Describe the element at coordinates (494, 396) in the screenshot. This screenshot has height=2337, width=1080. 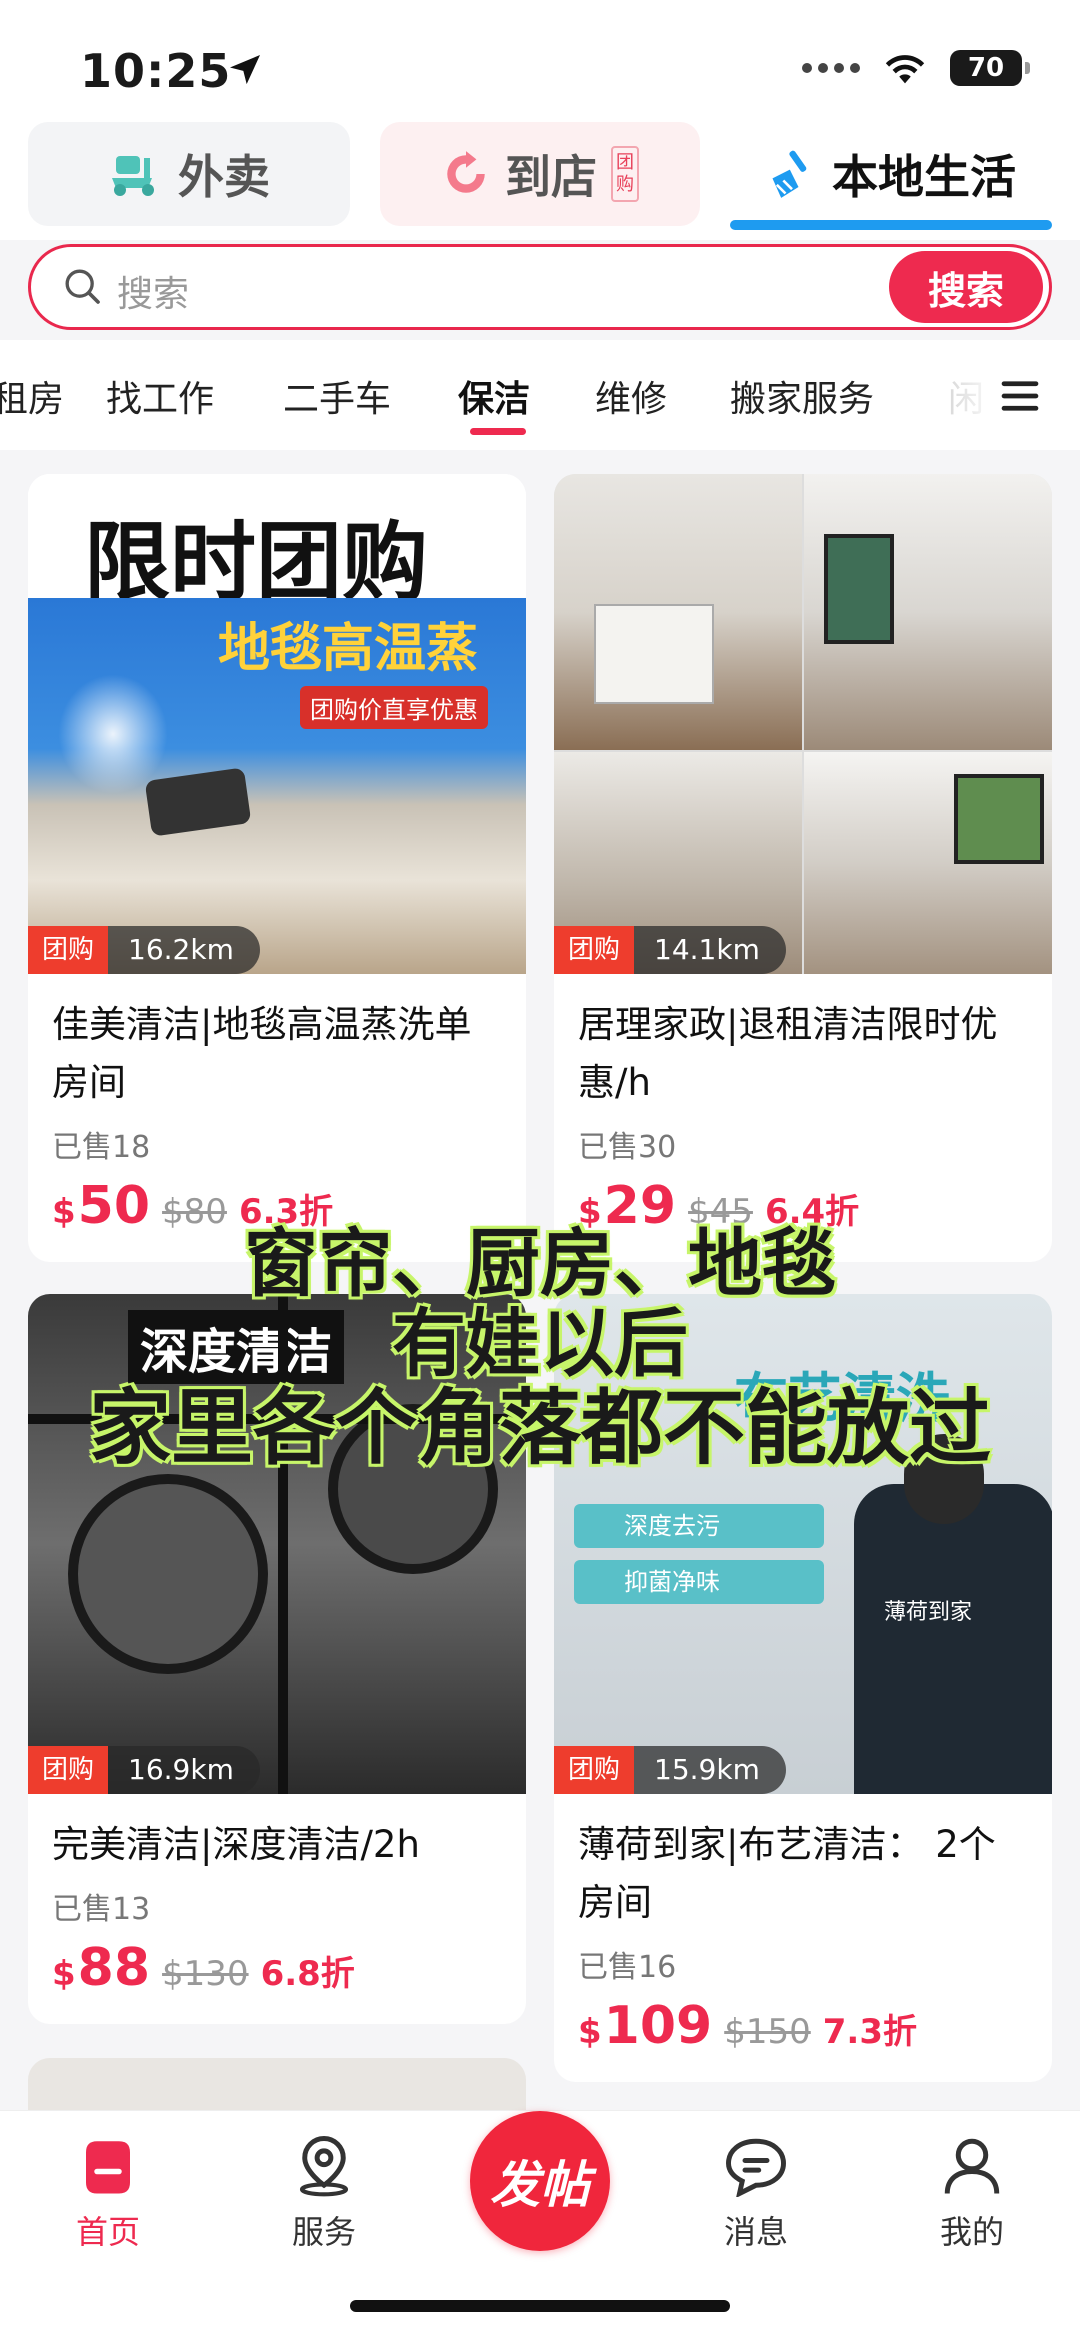
I see `category-cleaning: 保洁` at that location.